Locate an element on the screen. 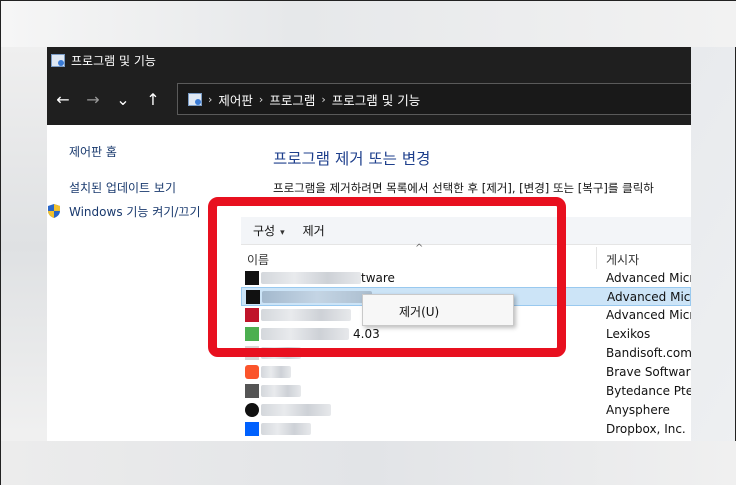  recent-locations-icon: ⌄ is located at coordinates (123, 99).